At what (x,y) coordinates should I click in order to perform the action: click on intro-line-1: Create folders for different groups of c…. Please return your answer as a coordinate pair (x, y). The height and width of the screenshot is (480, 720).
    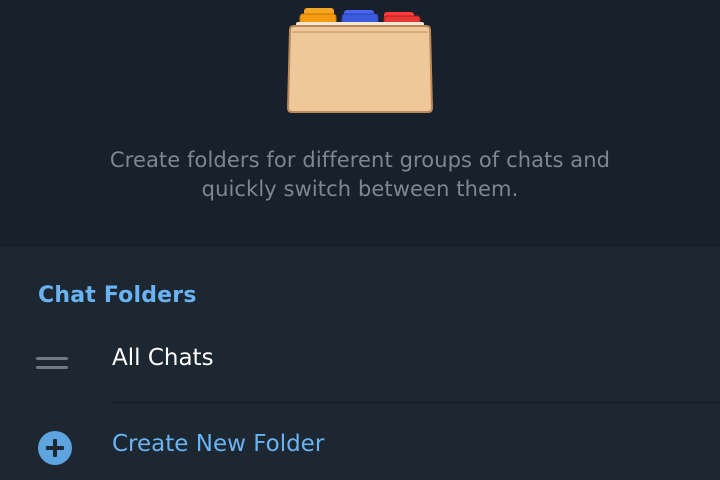
    Looking at the image, I should click on (360, 160).